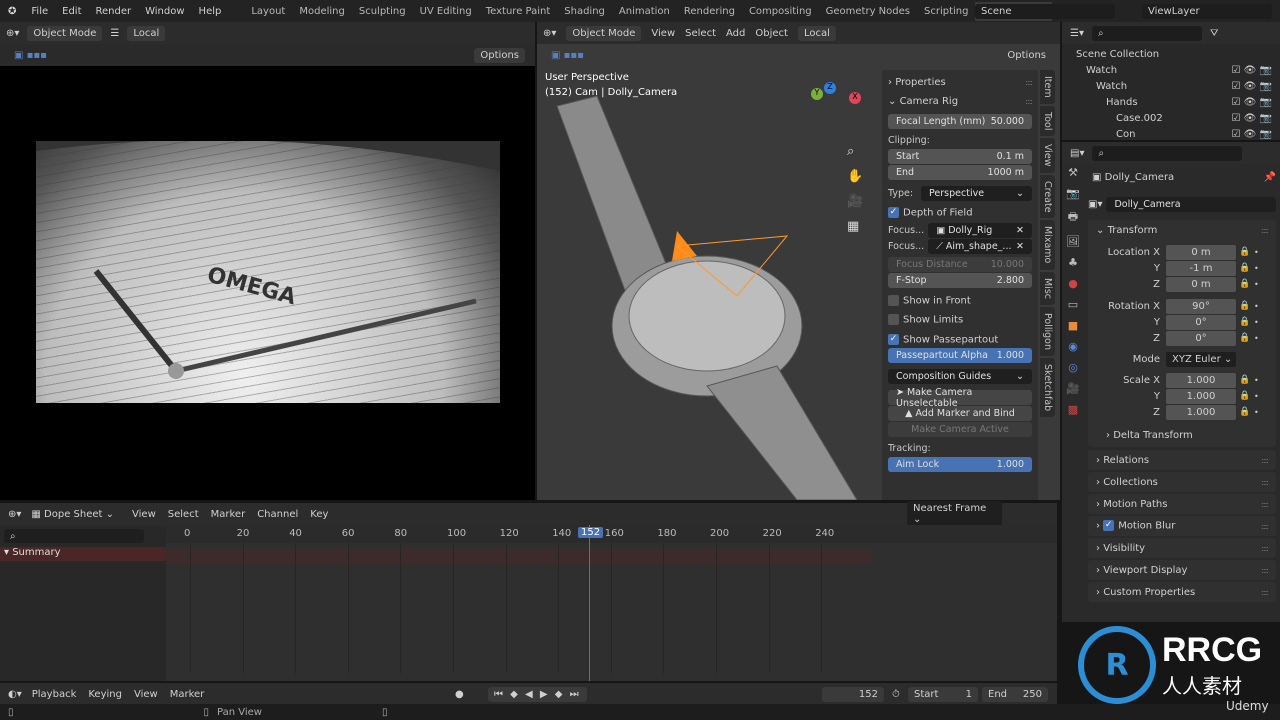 This screenshot has width=1280, height=720. What do you see at coordinates (1073, 346) in the screenshot?
I see `modifier-tab-icon: ◉` at bounding box center [1073, 346].